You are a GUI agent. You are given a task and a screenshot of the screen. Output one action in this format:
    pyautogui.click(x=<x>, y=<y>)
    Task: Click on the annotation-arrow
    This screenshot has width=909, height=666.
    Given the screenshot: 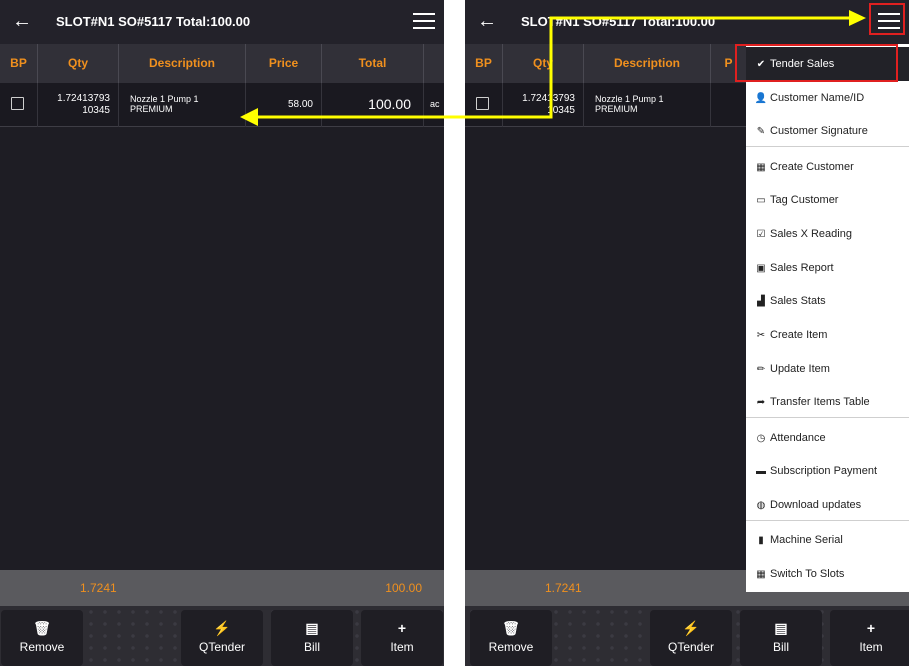 What is the action you would take?
    pyautogui.click(x=553, y=68)
    